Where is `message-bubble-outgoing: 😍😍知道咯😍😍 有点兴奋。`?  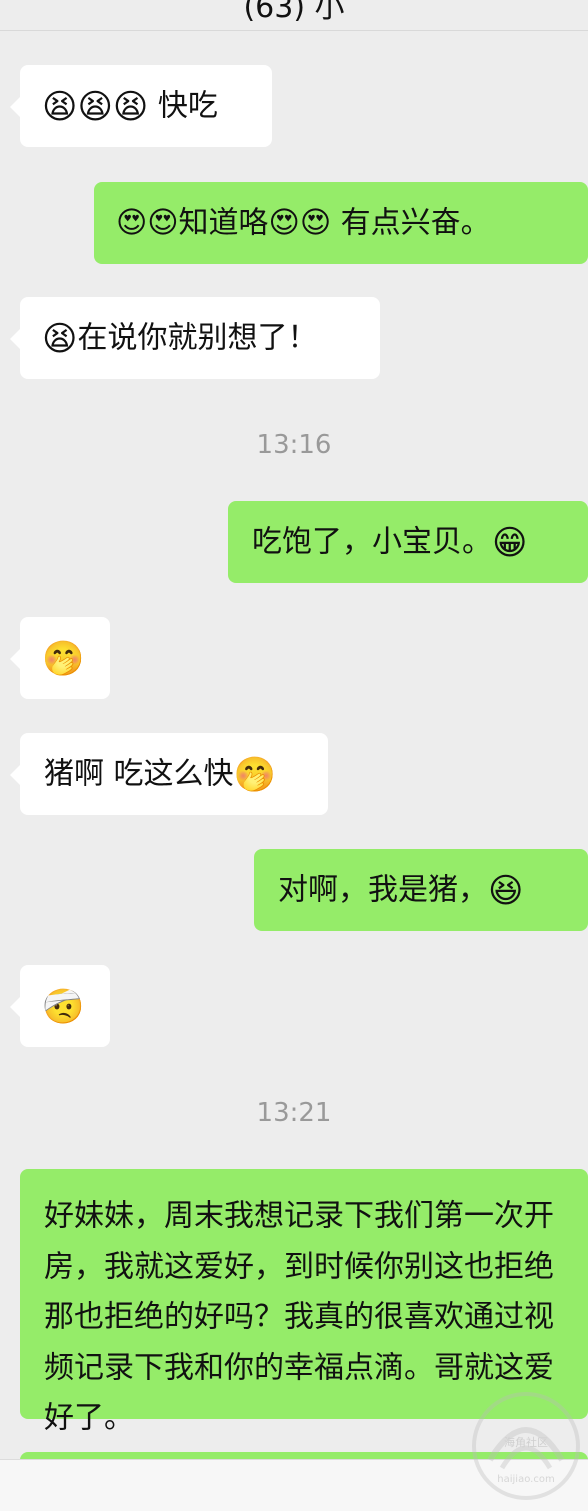 message-bubble-outgoing: 😍😍知道咯😍😍 有点兴奋。 is located at coordinates (341, 223).